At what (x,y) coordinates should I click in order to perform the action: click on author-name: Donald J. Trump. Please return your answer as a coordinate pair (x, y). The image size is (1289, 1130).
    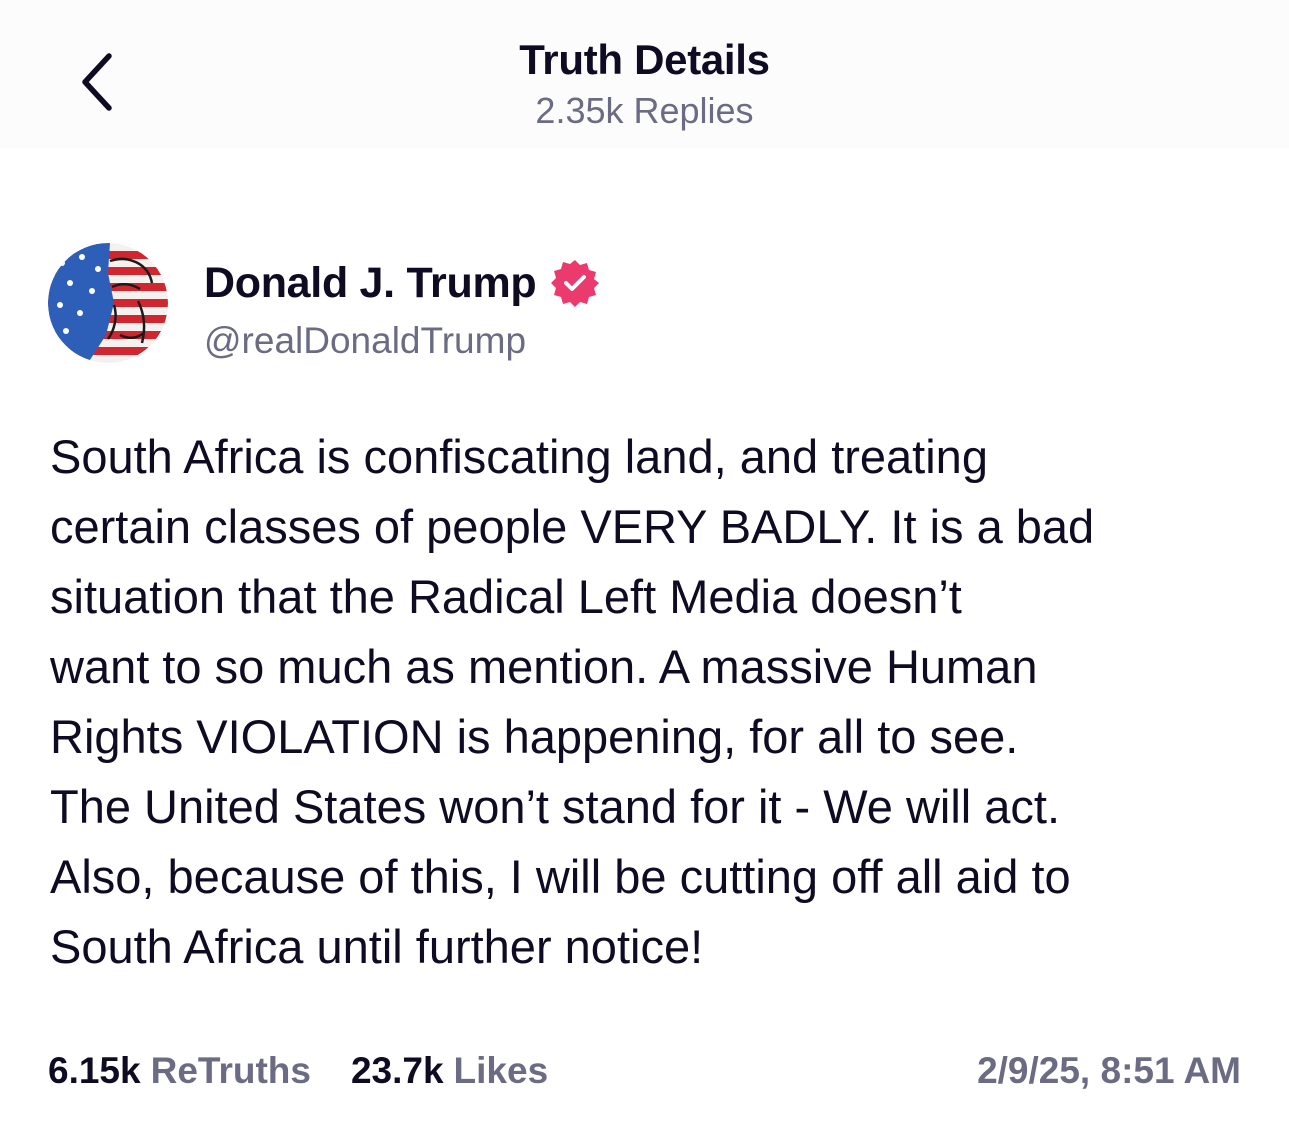
    Looking at the image, I should click on (402, 283).